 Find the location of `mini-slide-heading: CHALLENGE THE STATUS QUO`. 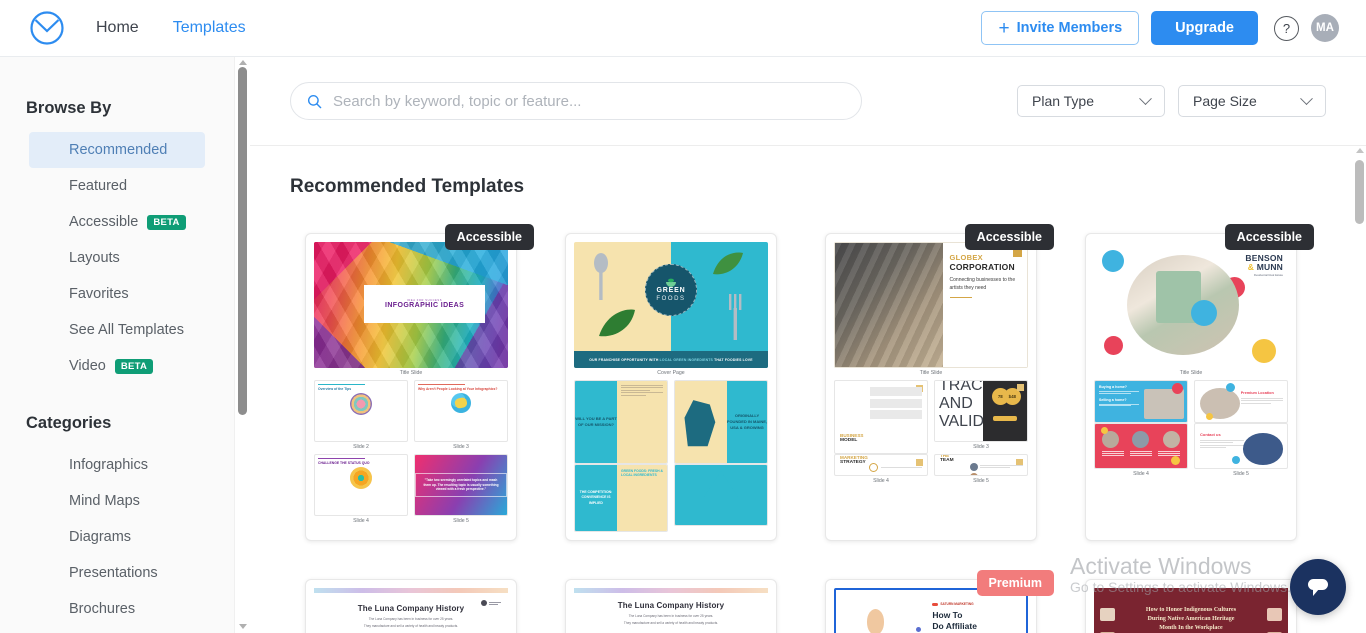

mini-slide-heading: CHALLENGE THE STATUS QUO is located at coordinates (344, 463).